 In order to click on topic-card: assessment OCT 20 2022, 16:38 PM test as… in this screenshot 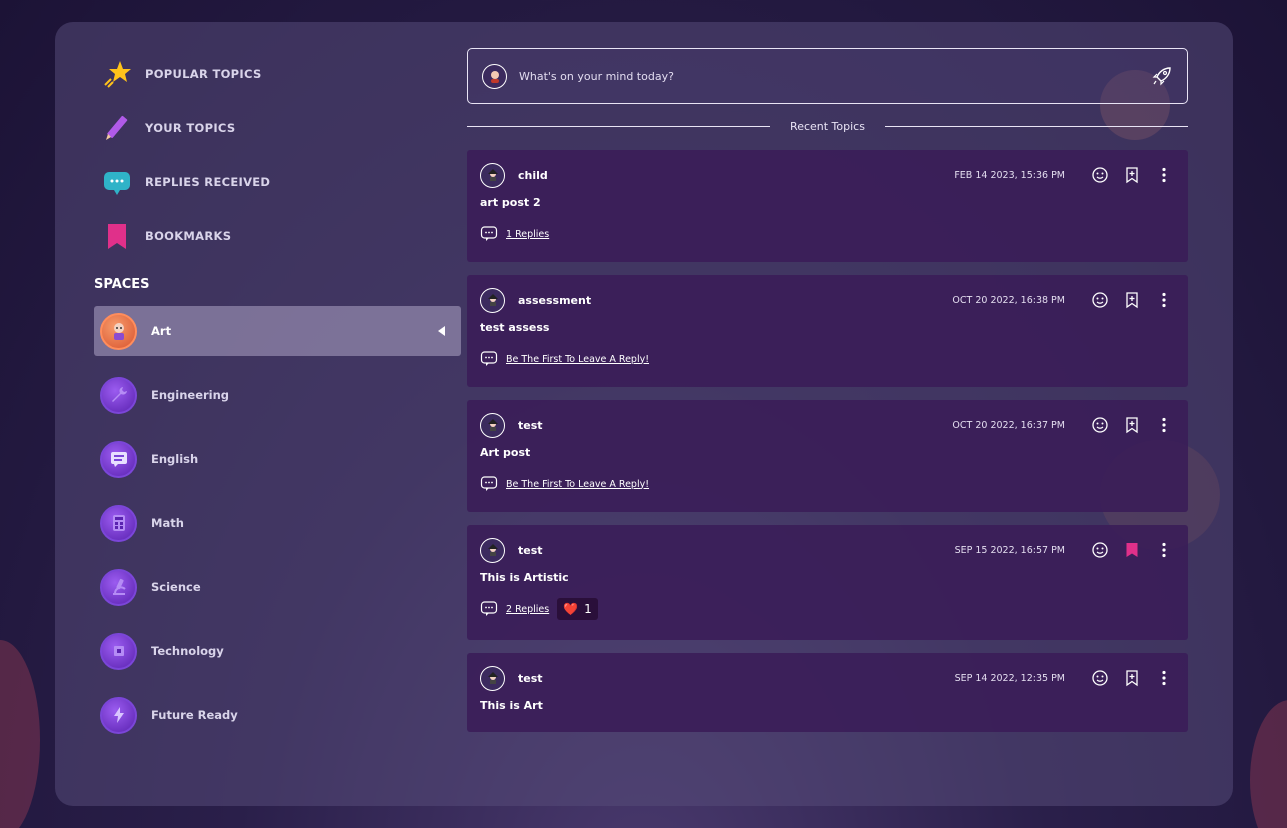, I will do `click(827, 331)`.